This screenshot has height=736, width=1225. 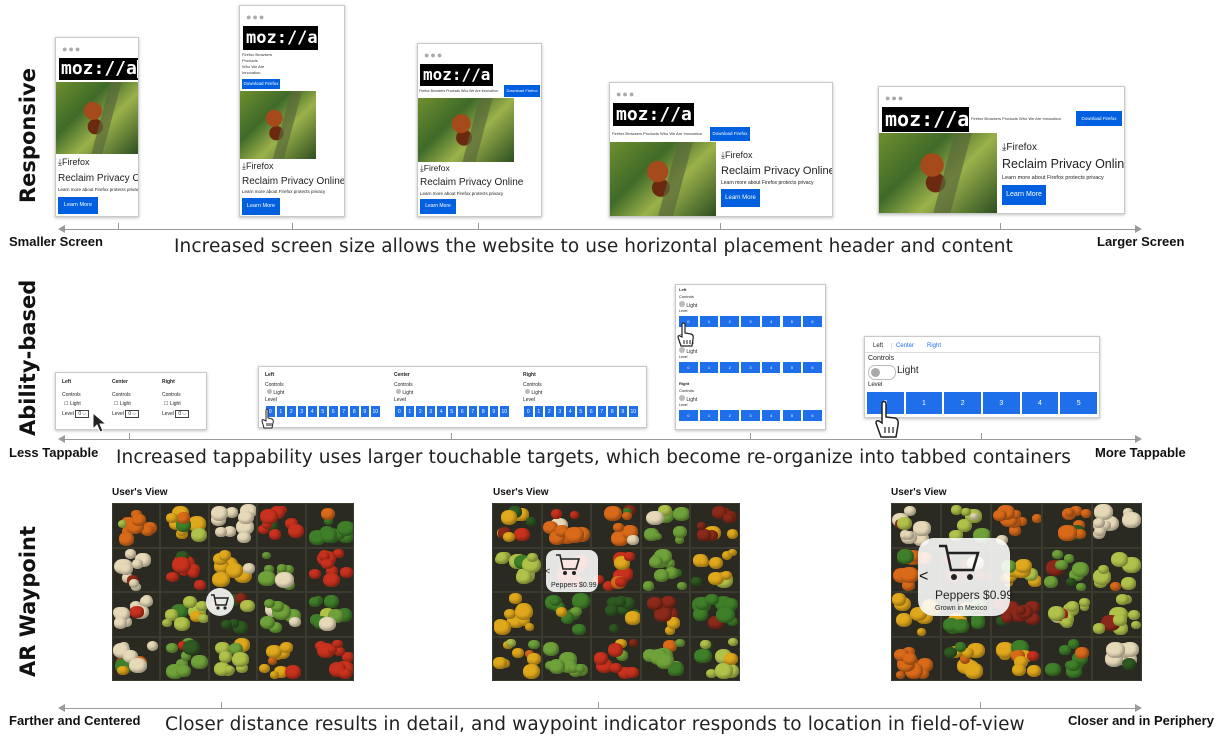 I want to click on window-dots-icon: ●●●, so click(x=895, y=98).